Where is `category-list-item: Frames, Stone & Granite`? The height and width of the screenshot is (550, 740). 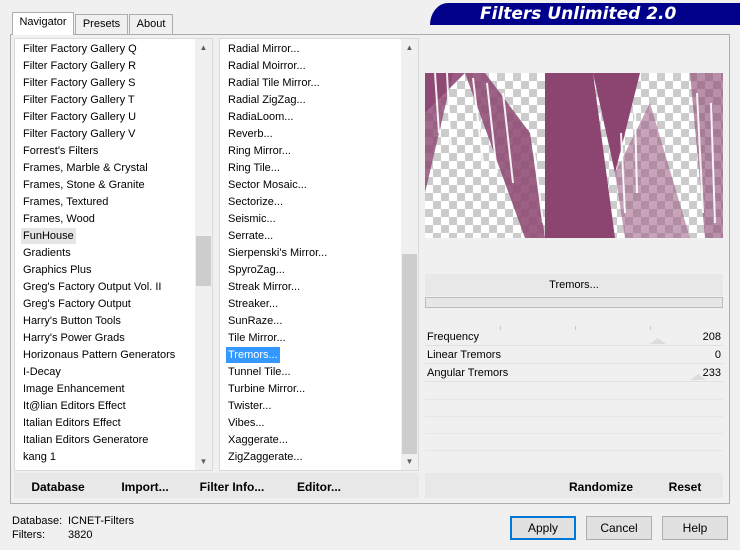
category-list-item: Frames, Stone & Granite is located at coordinates (84, 185).